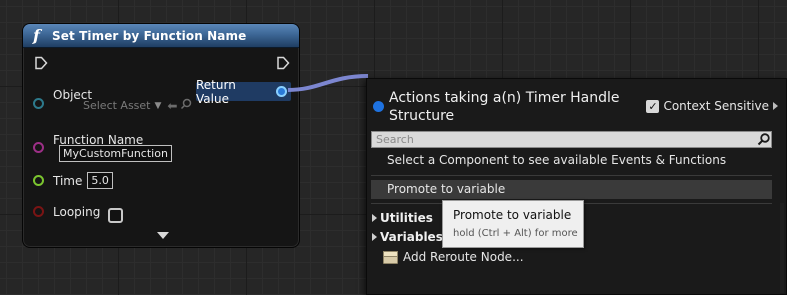  What do you see at coordinates (38, 211) in the screenshot?
I see `looping-pin-icon` at bounding box center [38, 211].